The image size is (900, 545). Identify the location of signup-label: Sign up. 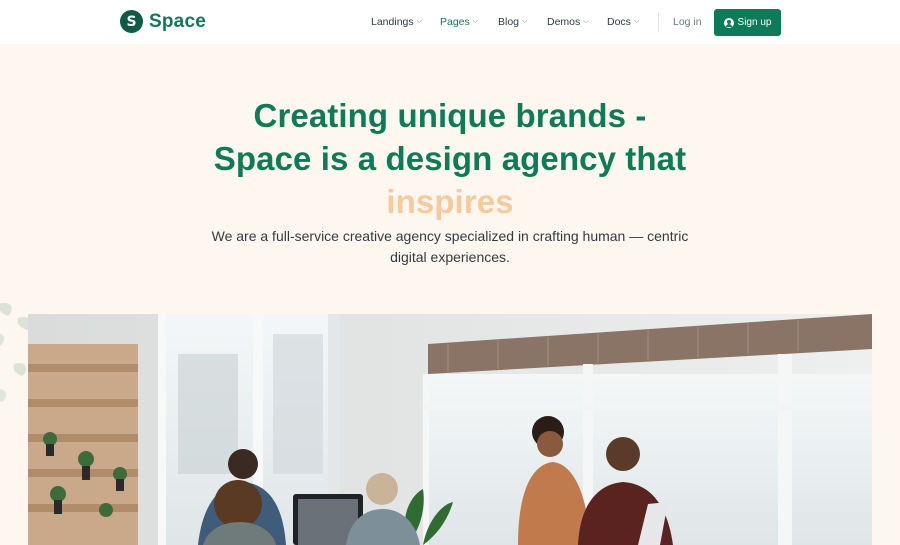
(754, 22).